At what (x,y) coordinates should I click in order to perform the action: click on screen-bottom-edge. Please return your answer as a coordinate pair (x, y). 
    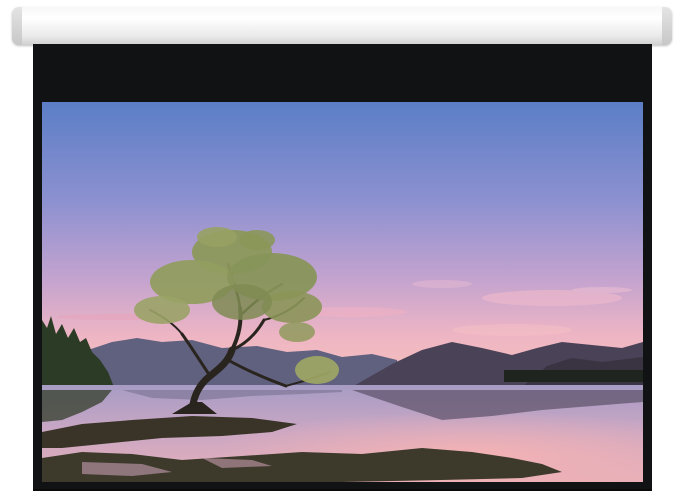
    Looking at the image, I should click on (342, 490).